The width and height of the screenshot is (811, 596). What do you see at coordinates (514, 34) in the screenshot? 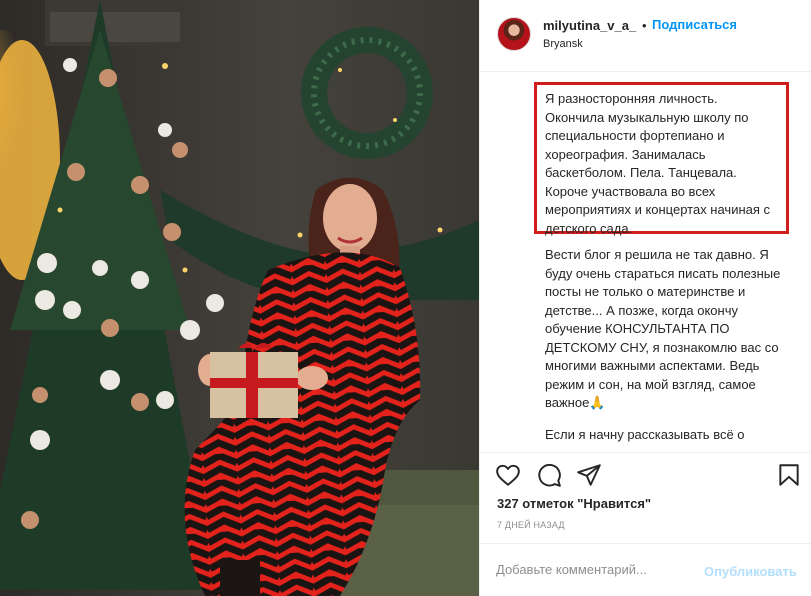
I see `avatar` at bounding box center [514, 34].